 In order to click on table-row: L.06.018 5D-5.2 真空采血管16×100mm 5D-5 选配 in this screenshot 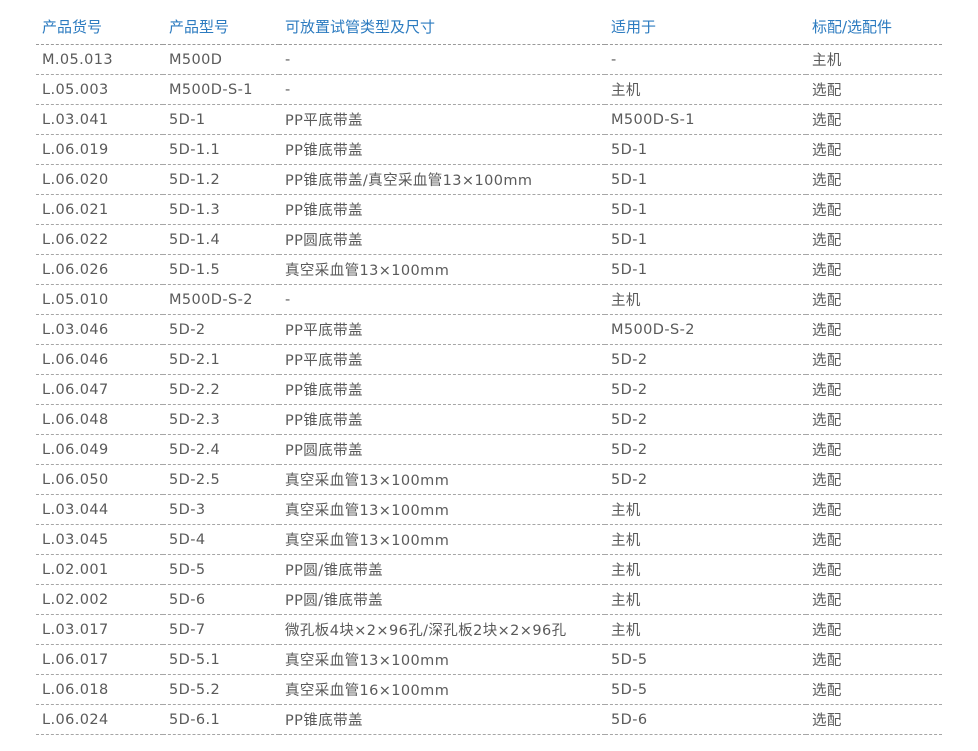, I will do `click(489, 689)`.